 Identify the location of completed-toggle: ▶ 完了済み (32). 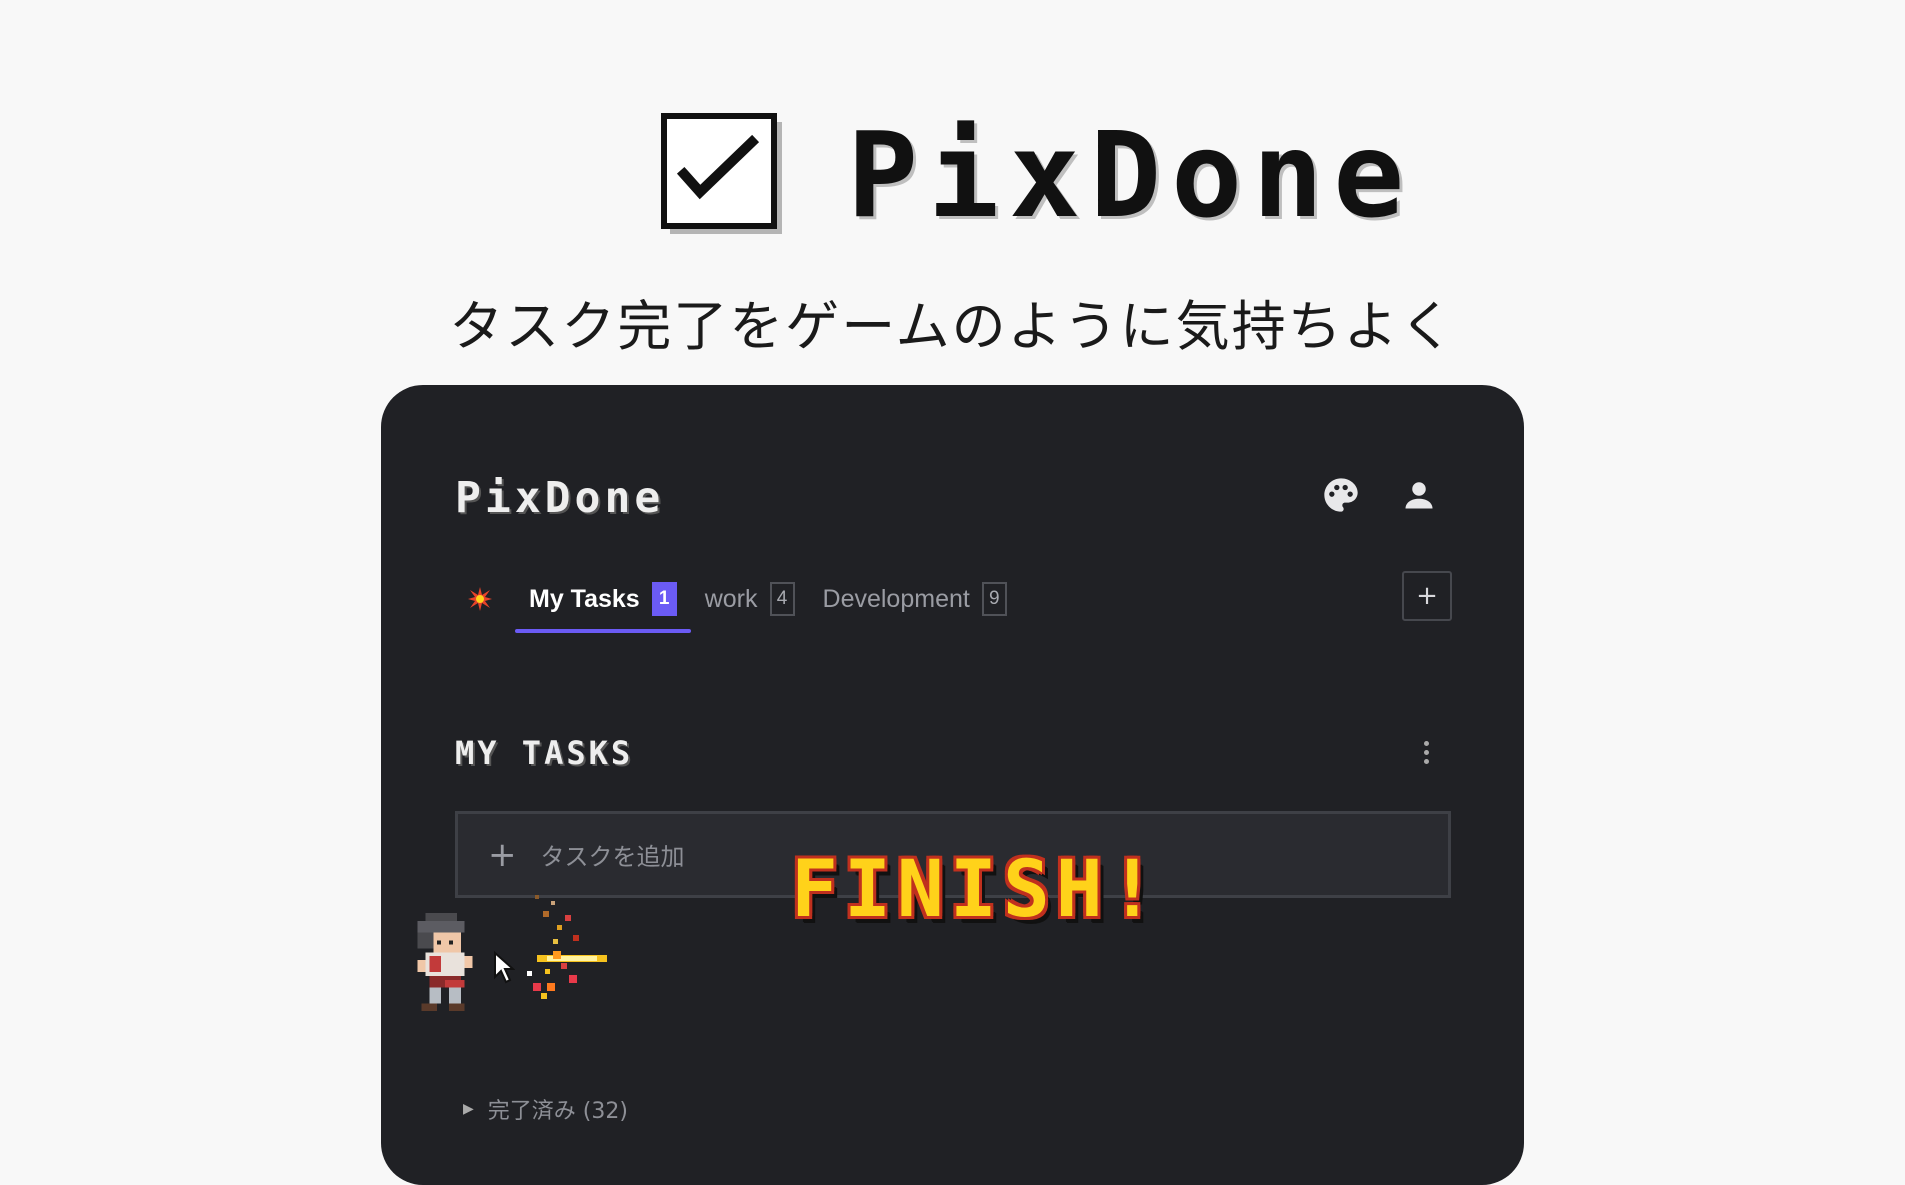
(545, 1109).